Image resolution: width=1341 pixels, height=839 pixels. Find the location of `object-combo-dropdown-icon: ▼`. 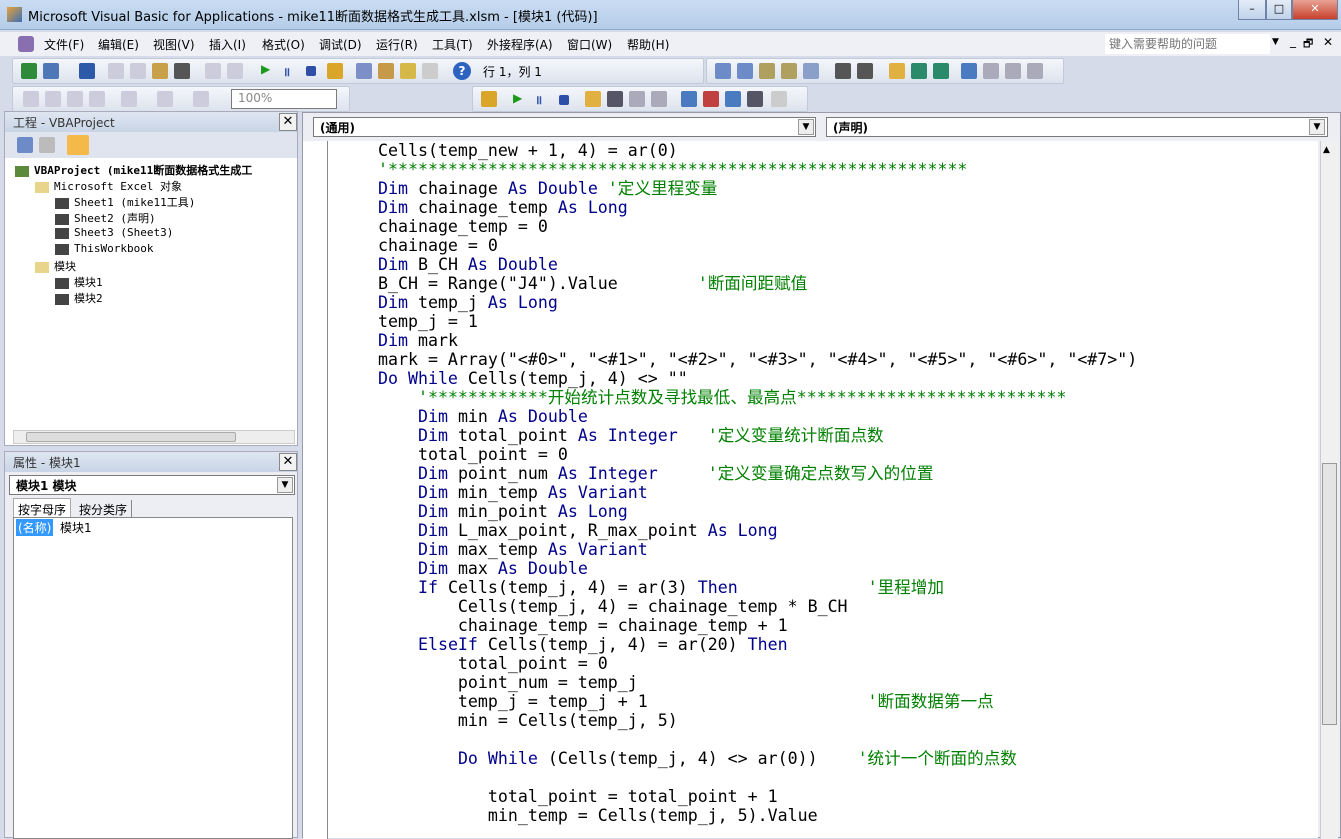

object-combo-dropdown-icon: ▼ is located at coordinates (806, 127).